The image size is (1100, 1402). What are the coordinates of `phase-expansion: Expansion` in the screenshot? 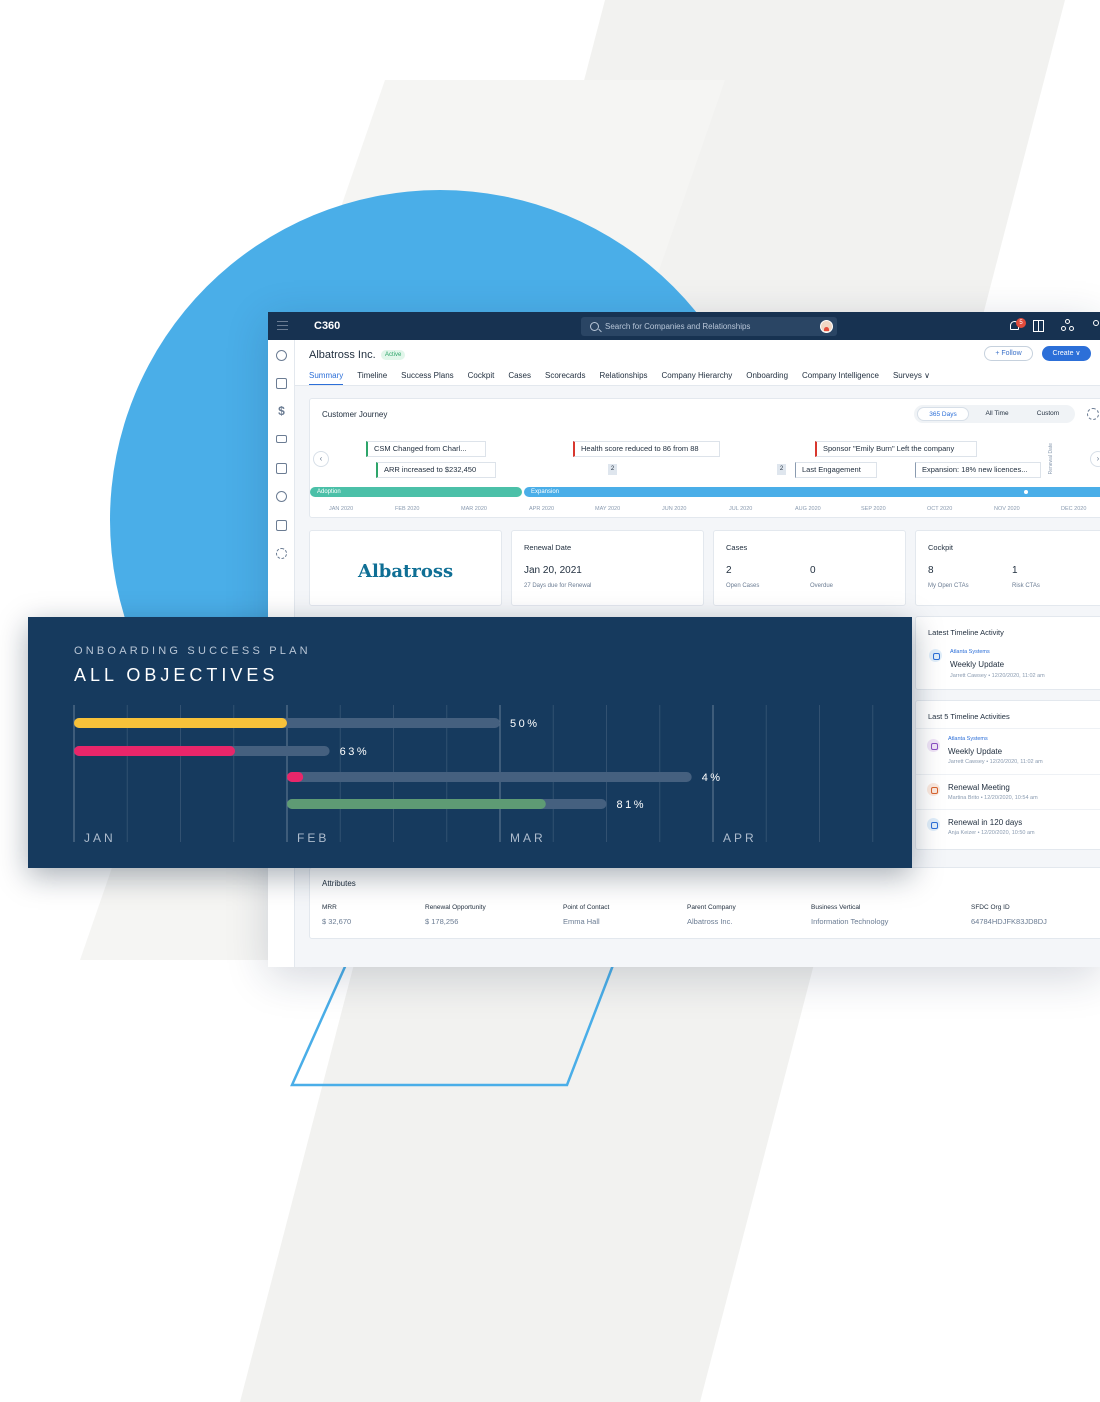 It's located at (812, 492).